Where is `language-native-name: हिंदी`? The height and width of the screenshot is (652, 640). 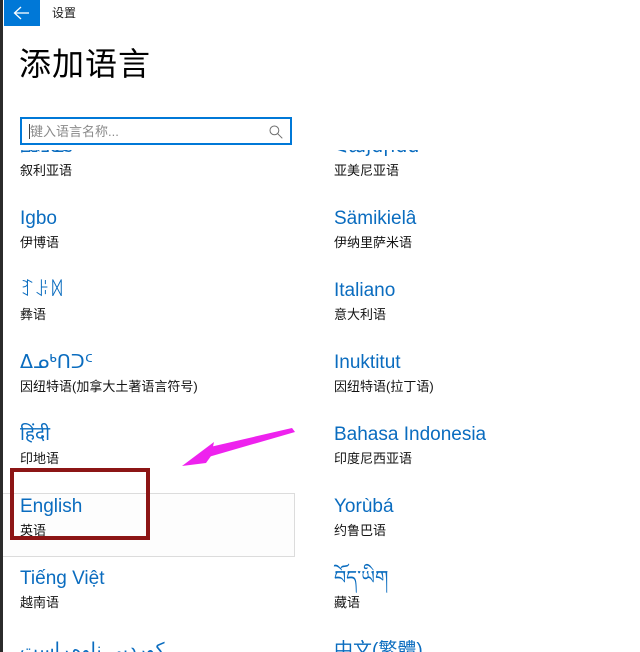
language-native-name: हिंदी is located at coordinates (35, 434).